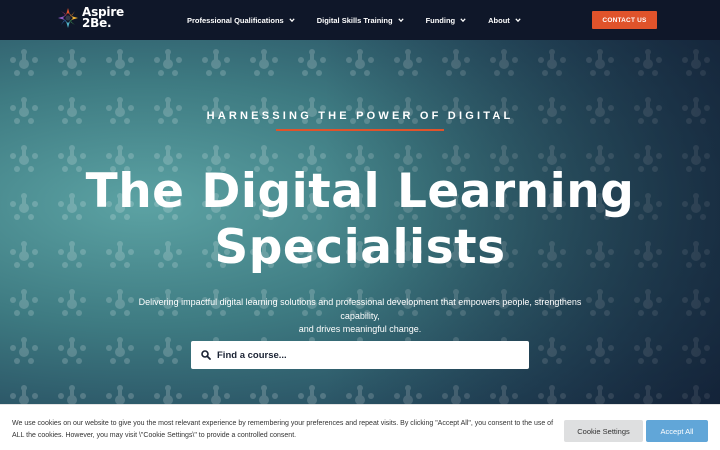 This screenshot has height=450, width=720. I want to click on headline-line-2: Specialists, so click(360, 247).